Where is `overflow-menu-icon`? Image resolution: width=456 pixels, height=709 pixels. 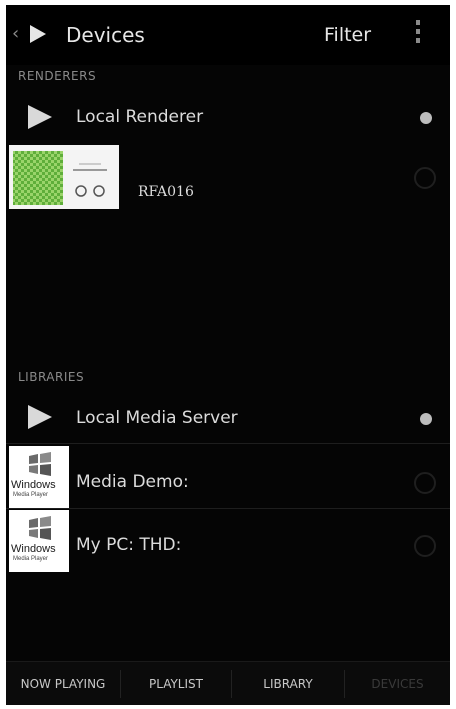 overflow-menu-icon is located at coordinates (418, 36).